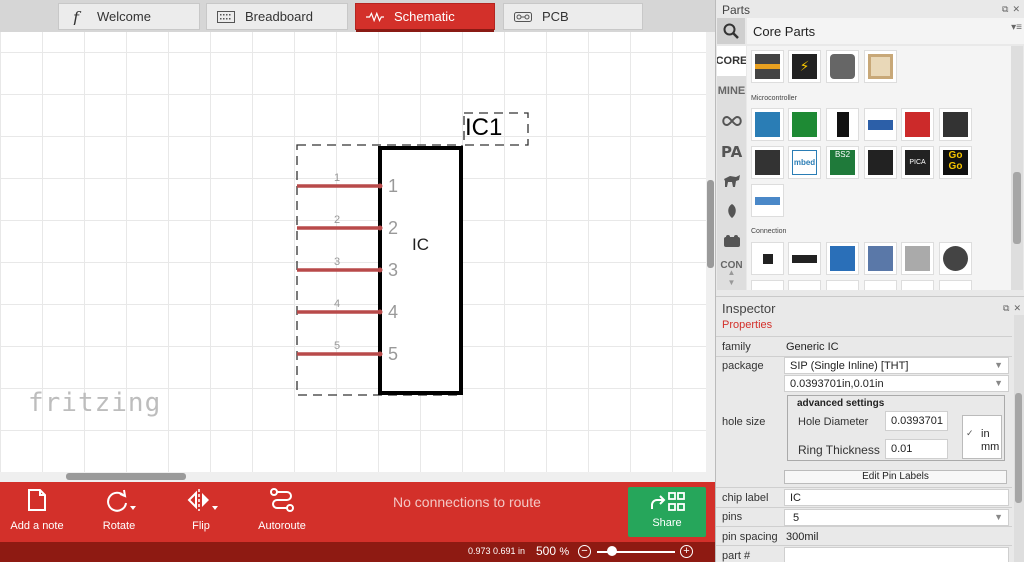 The width and height of the screenshot is (1024, 562). Describe the element at coordinates (767, 162) in the screenshot. I see `part-matrix-board` at that location.